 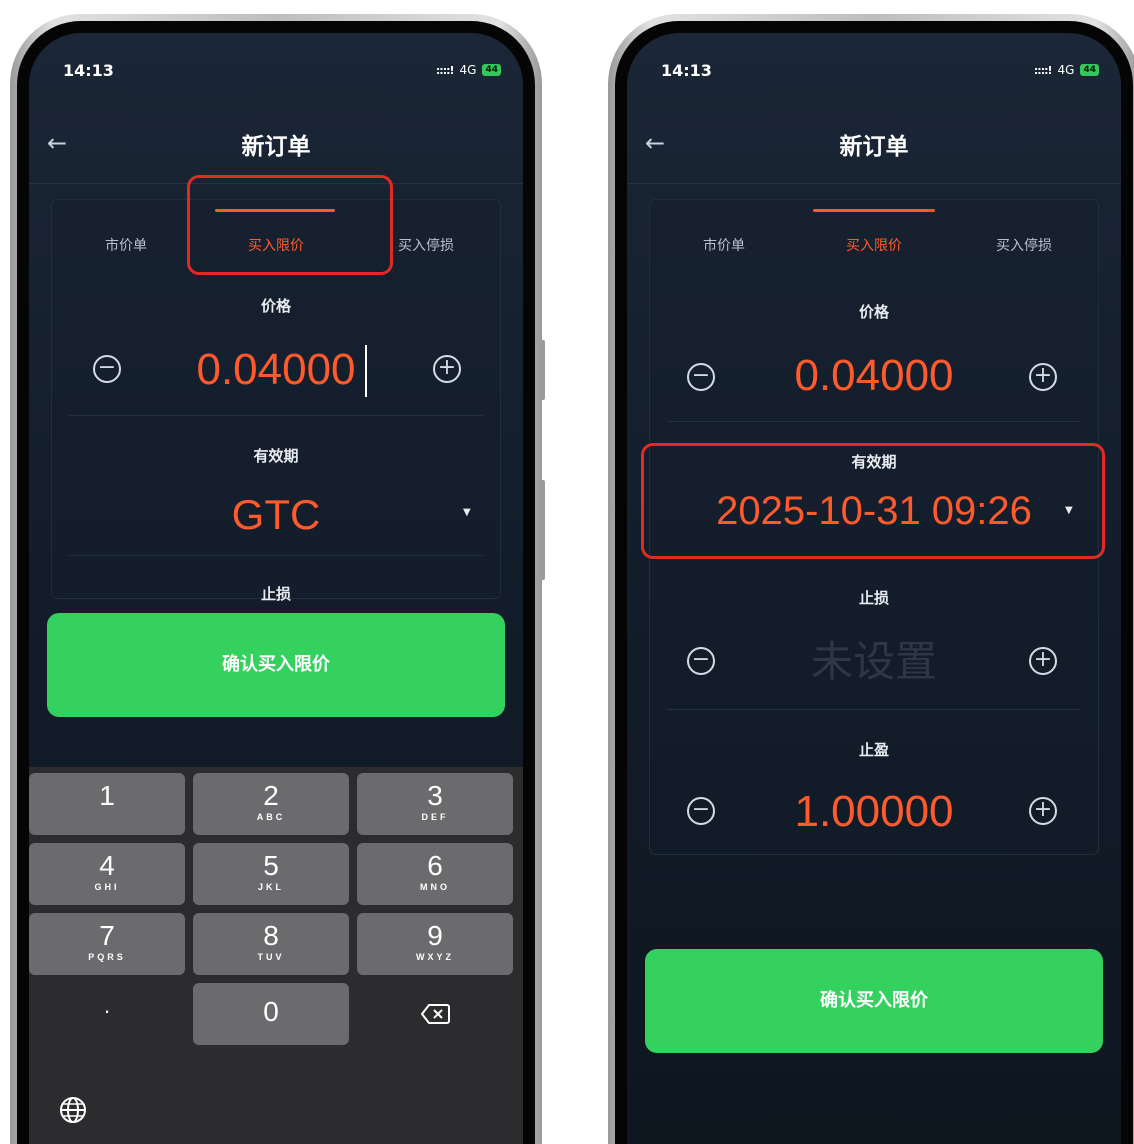 I want to click on key-number: 3, so click(x=435, y=795).